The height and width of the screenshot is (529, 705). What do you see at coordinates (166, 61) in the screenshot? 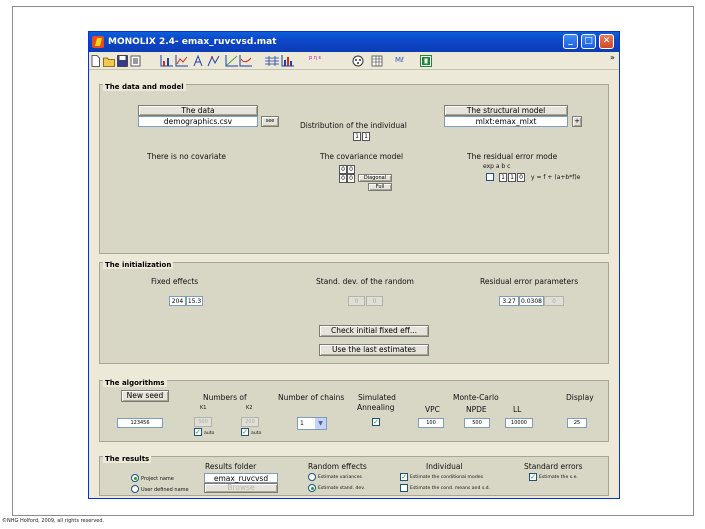
I see `data-plot-icon` at bounding box center [166, 61].